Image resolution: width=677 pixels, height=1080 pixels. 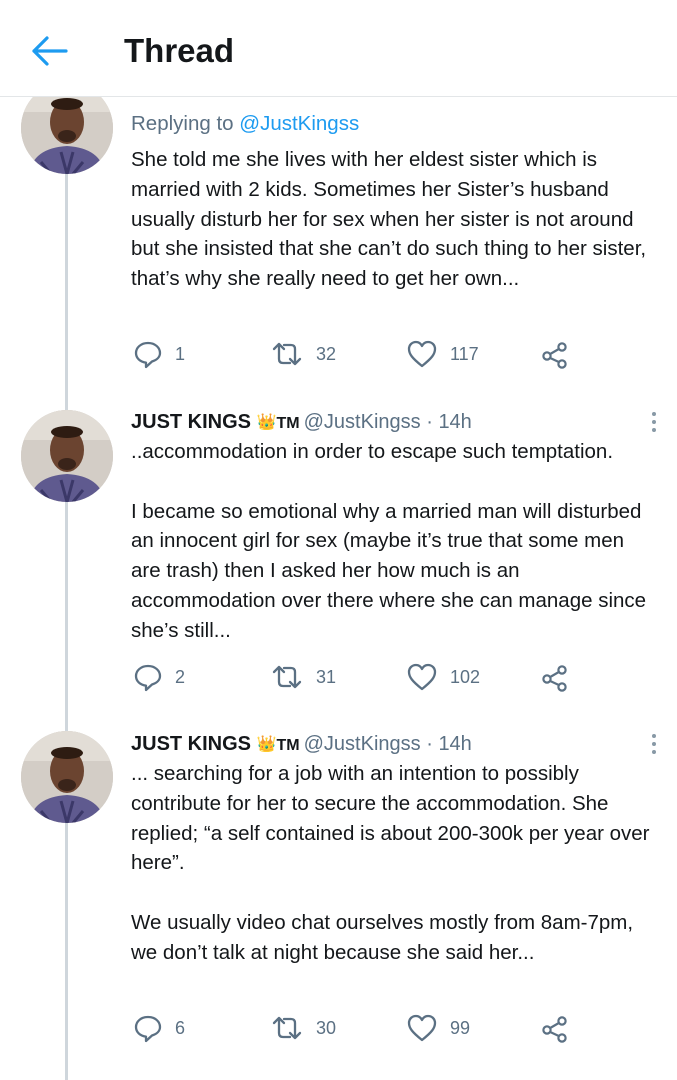 What do you see at coordinates (326, 676) in the screenshot?
I see `retweet-count: 31` at bounding box center [326, 676].